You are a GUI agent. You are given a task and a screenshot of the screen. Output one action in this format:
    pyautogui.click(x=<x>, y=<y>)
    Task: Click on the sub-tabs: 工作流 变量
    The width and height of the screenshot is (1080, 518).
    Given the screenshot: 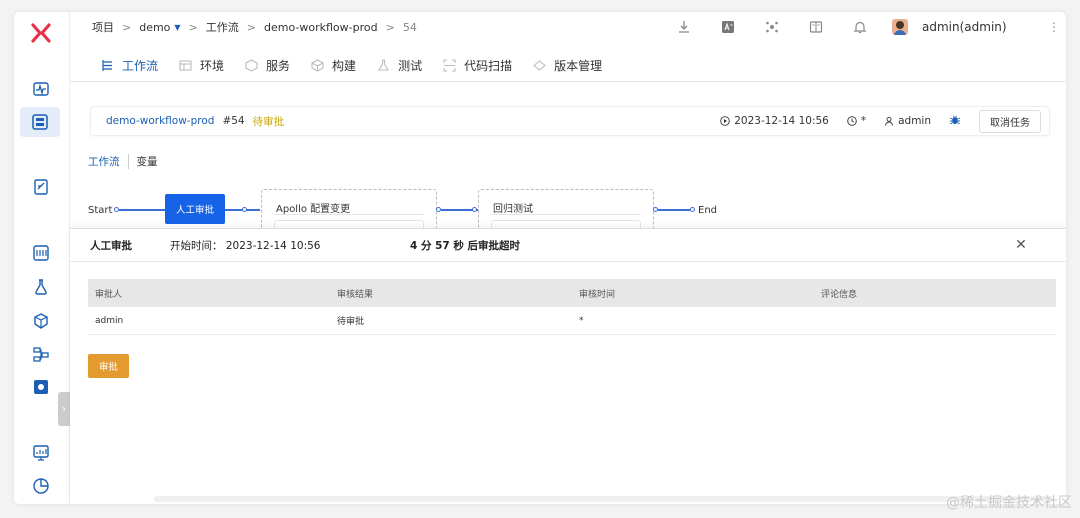 What is the action you would take?
    pyautogui.click(x=123, y=161)
    